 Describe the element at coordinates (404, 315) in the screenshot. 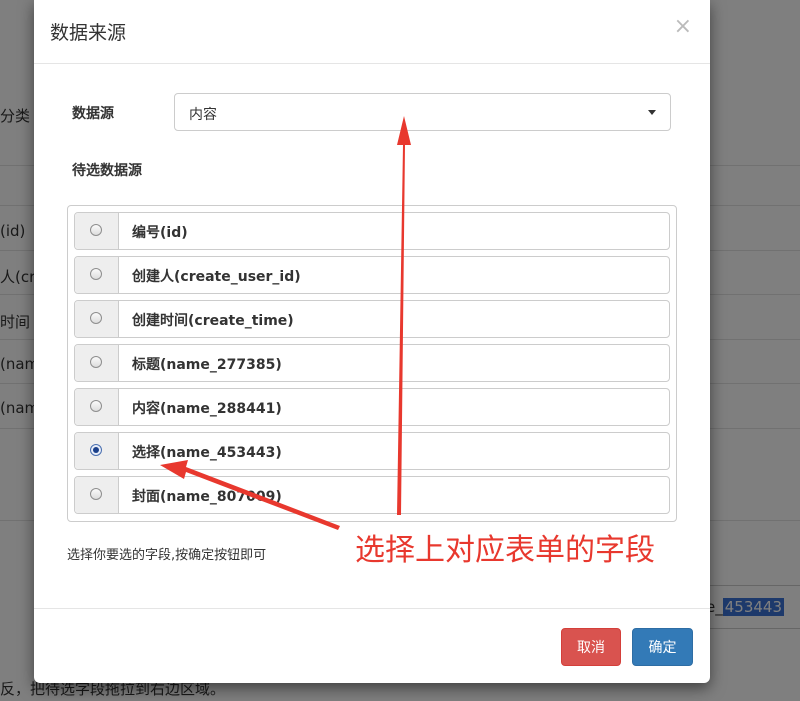

I see `arrow-up` at that location.